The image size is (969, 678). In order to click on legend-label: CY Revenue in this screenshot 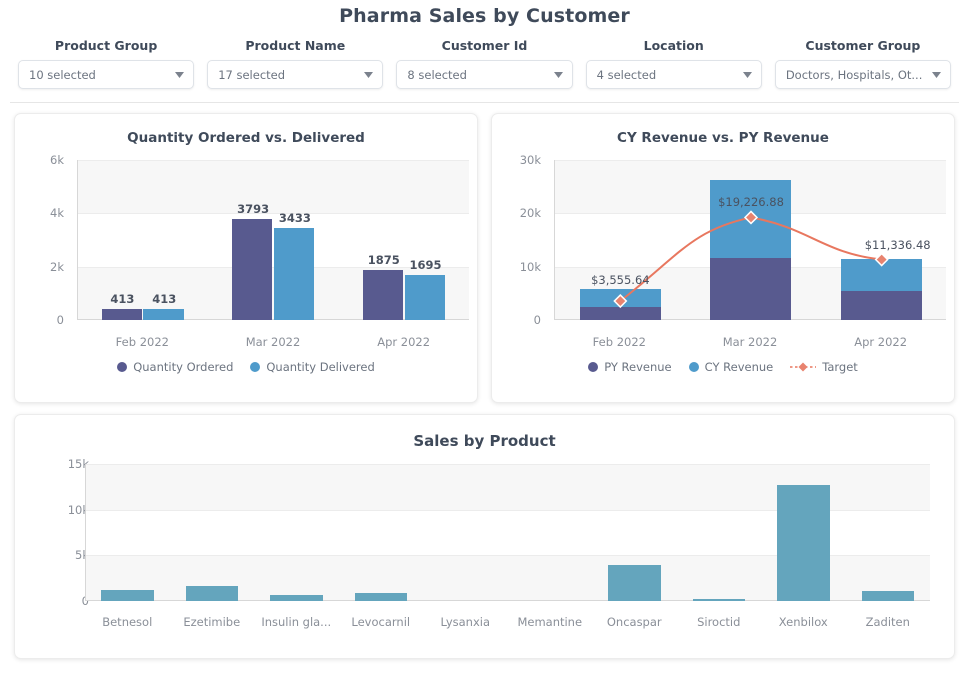, I will do `click(739, 367)`.